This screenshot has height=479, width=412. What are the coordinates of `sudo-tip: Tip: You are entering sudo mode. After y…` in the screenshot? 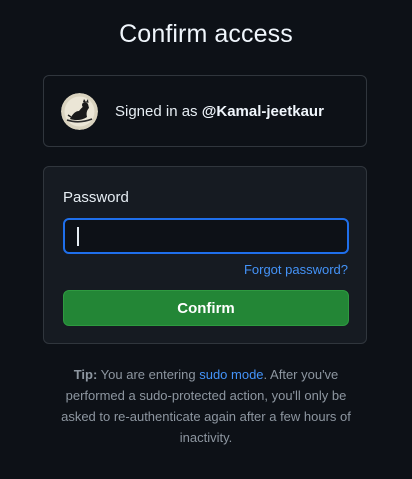 It's located at (206, 406).